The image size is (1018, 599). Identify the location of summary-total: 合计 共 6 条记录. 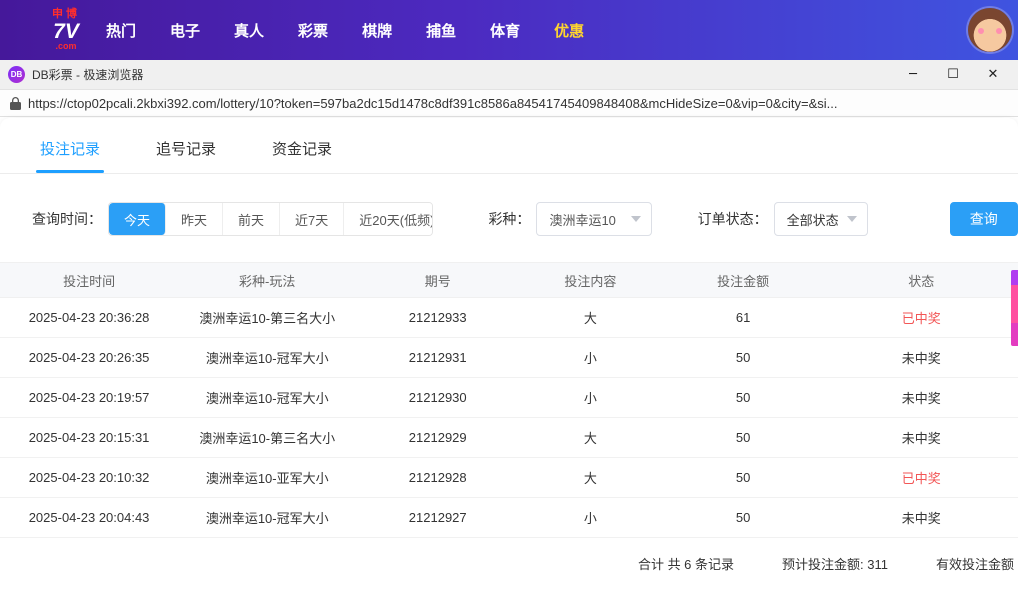
(686, 564).